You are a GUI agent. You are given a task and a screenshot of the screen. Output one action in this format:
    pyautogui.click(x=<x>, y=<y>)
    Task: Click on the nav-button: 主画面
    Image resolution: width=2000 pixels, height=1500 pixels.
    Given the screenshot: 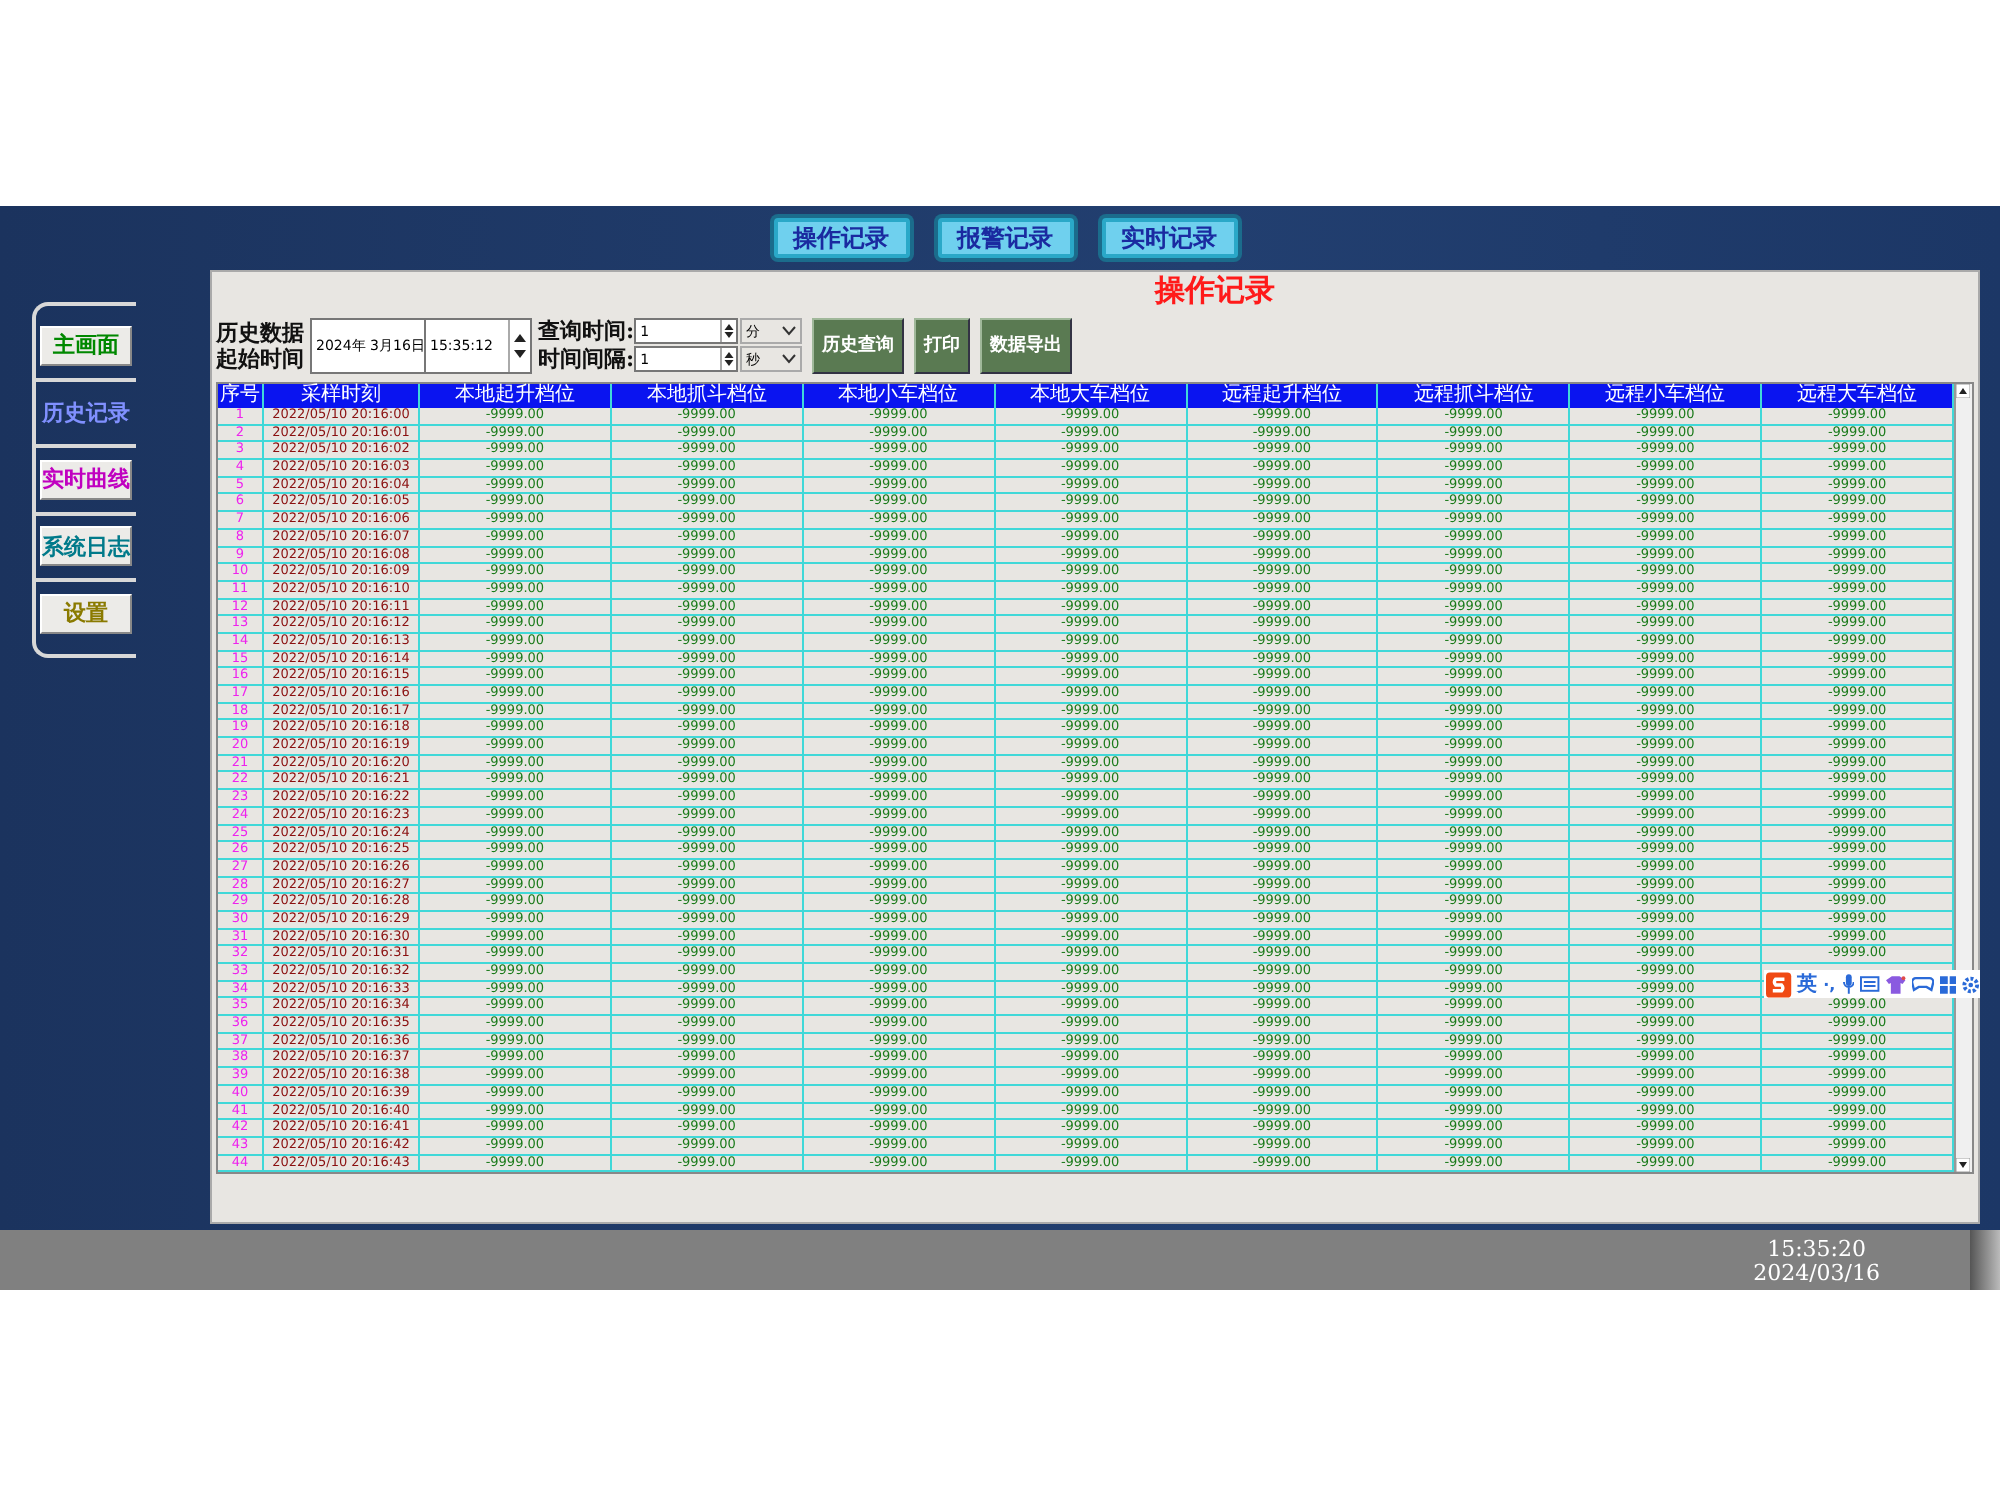 What is the action you would take?
    pyautogui.click(x=86, y=345)
    